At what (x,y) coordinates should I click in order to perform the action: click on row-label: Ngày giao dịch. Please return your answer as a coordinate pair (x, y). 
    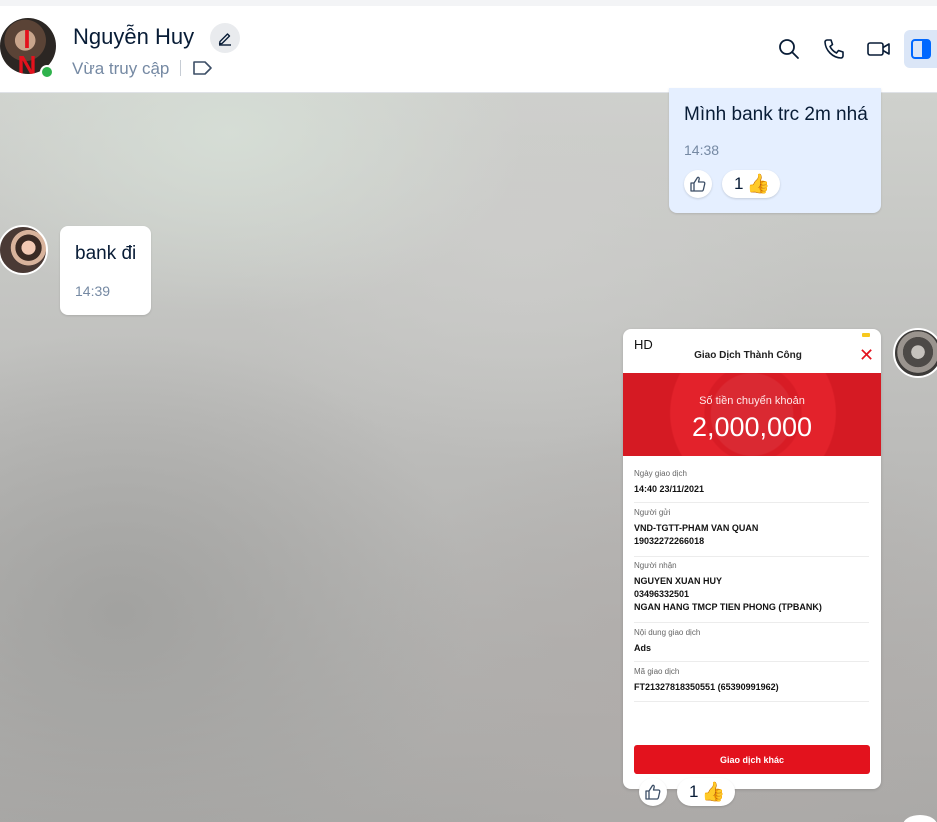
    Looking at the image, I should click on (660, 473).